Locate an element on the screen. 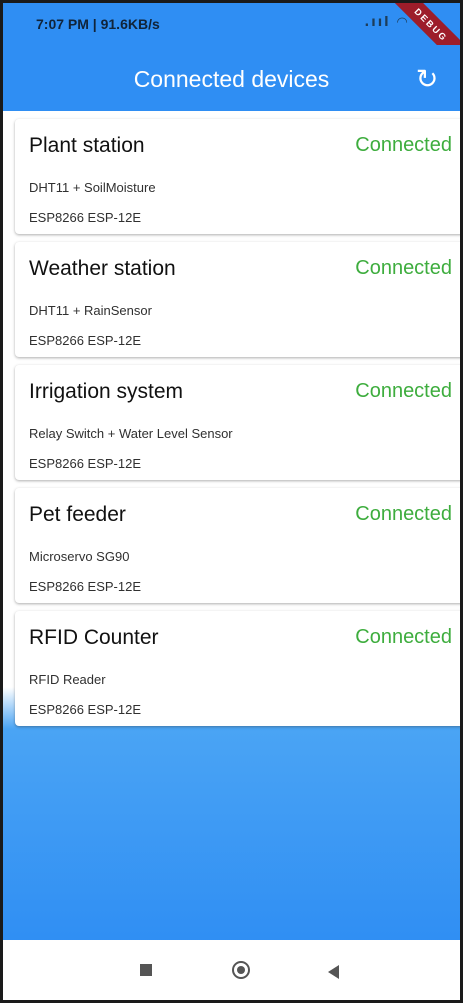  device-sensors: DHT11 + RainSensor is located at coordinates (90, 310).